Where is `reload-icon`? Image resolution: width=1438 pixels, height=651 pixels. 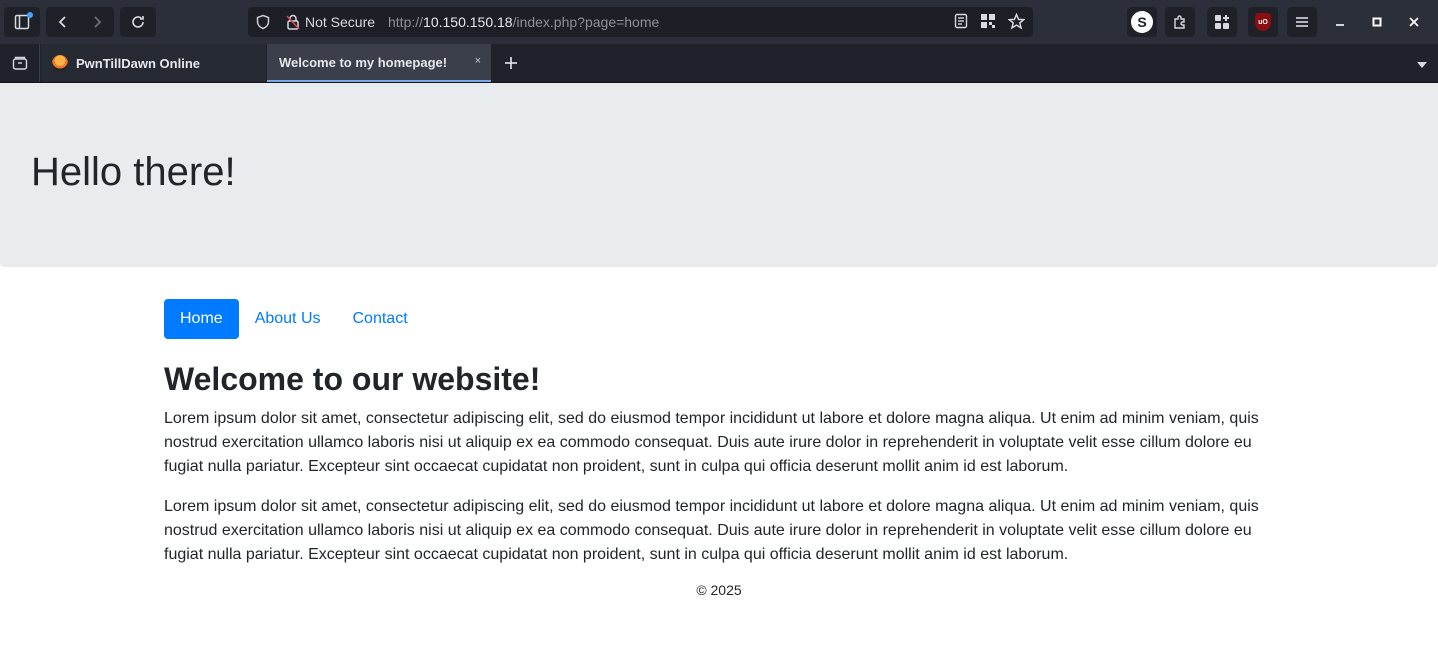
reload-icon is located at coordinates (138, 22).